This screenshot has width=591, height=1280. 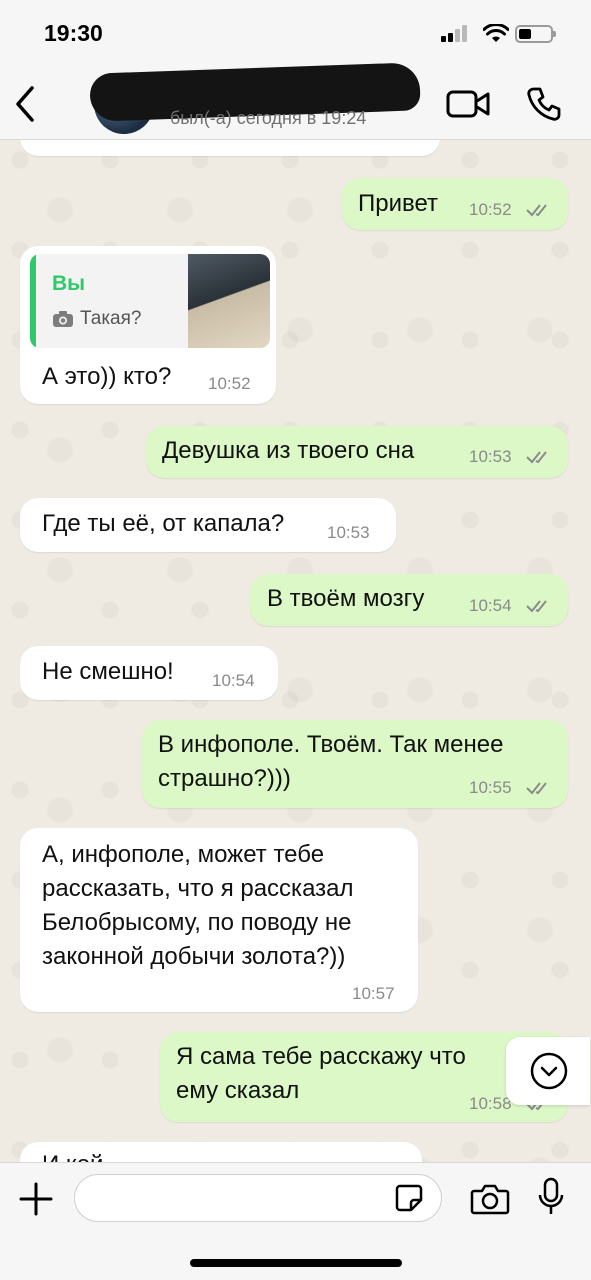 I want to click on phone-icon, so click(x=544, y=104).